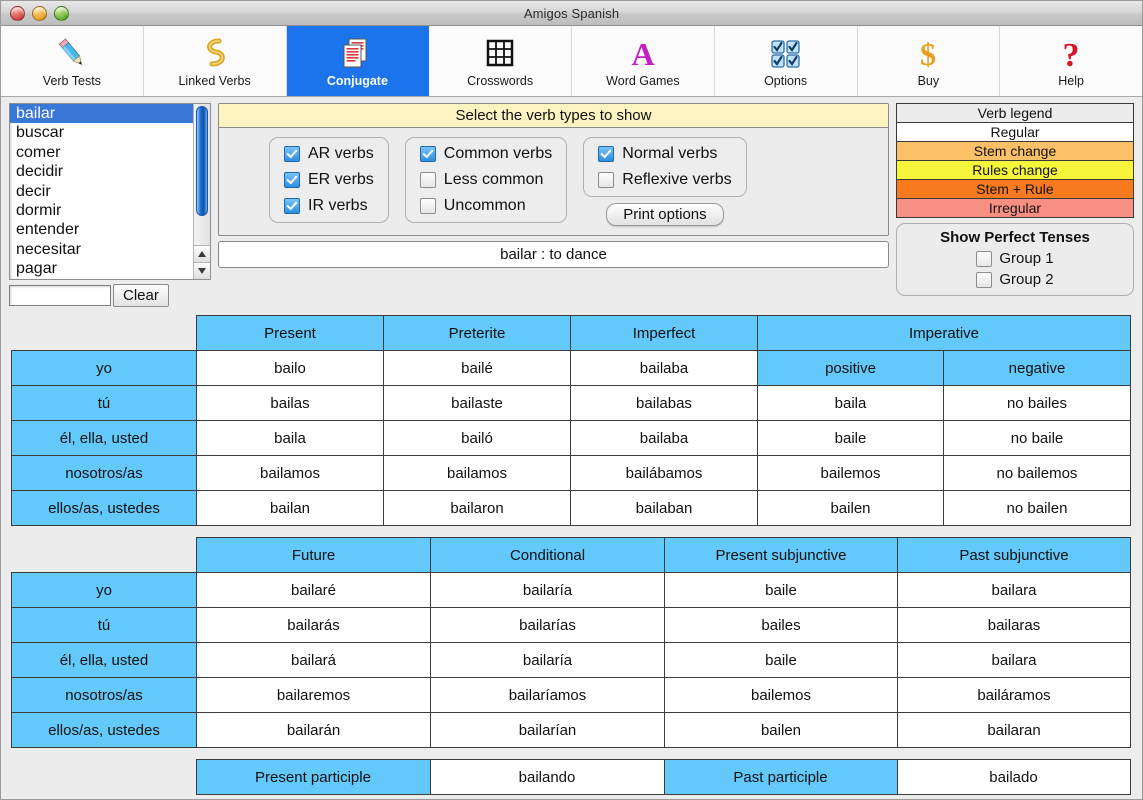 The height and width of the screenshot is (800, 1143). Describe the element at coordinates (39, 13) in the screenshot. I see `minimize-window-button` at that location.